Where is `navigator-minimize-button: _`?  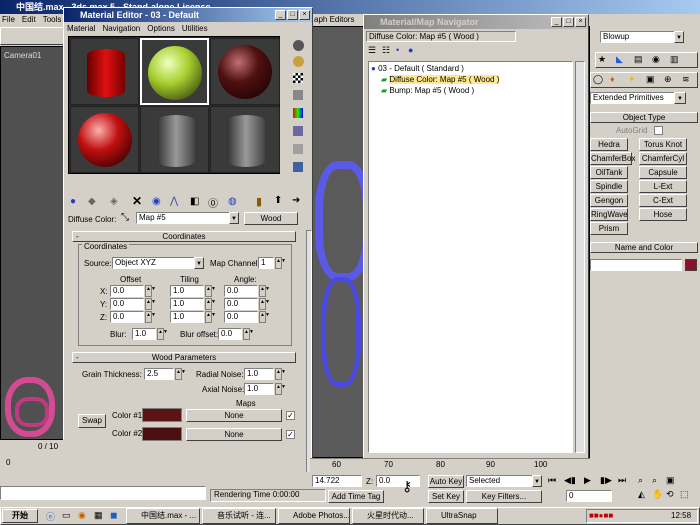 navigator-minimize-button: _ is located at coordinates (556, 22).